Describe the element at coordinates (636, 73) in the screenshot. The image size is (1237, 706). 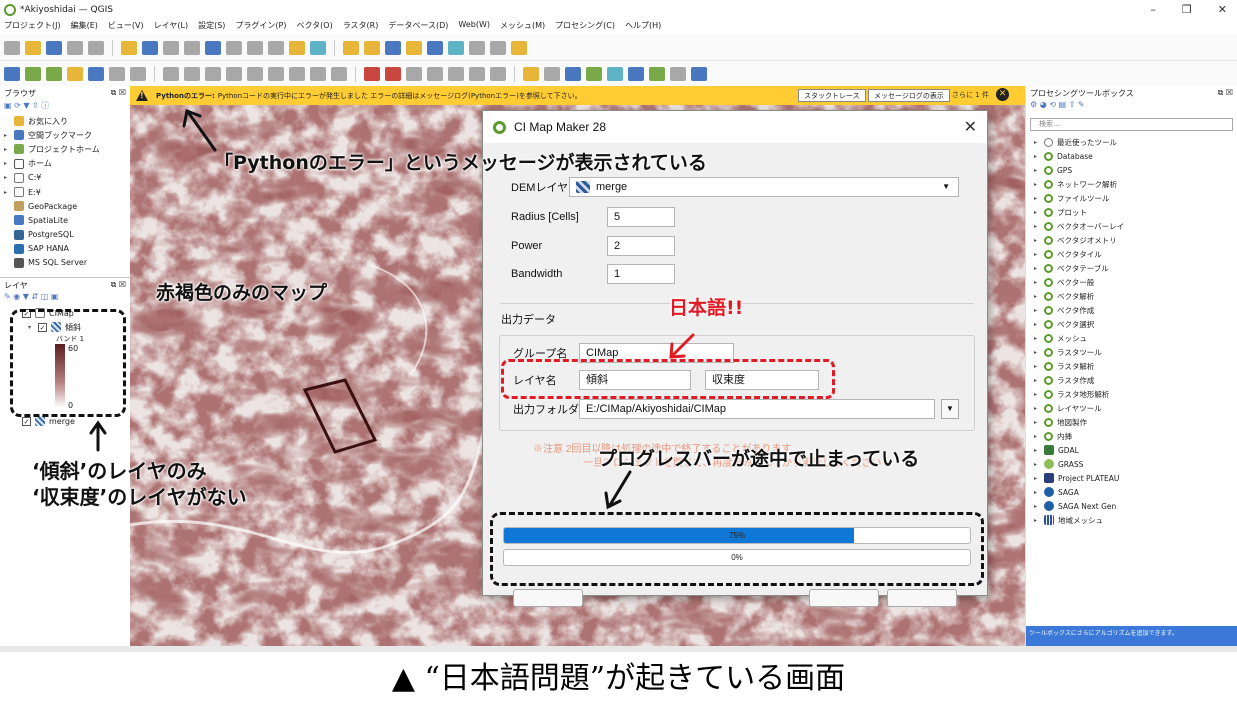
I see `plugin-map-icon` at that location.